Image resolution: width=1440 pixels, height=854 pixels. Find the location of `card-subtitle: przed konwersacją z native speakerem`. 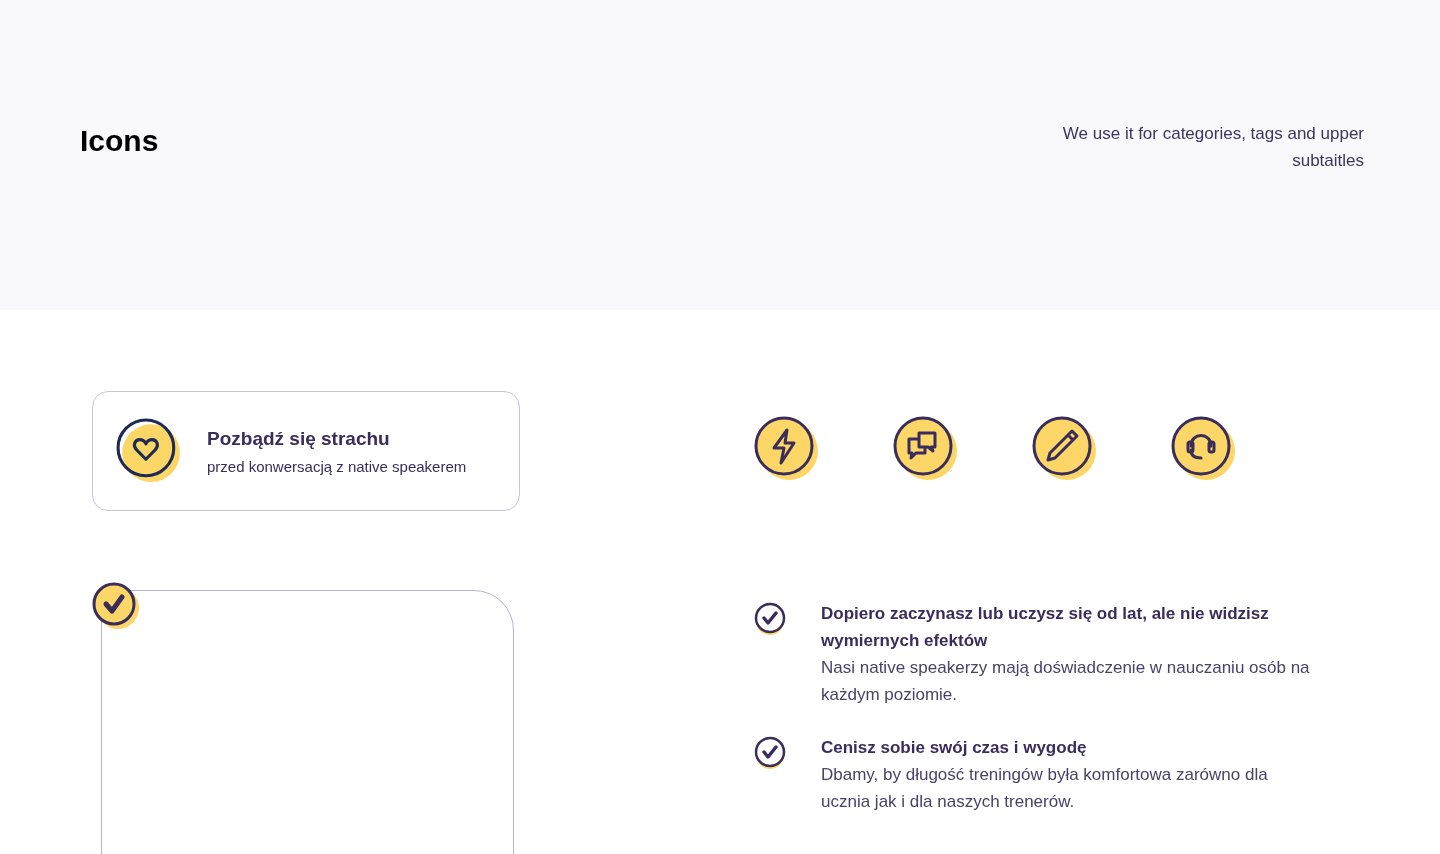

card-subtitle: przed konwersacją z native speakerem is located at coordinates (337, 466).